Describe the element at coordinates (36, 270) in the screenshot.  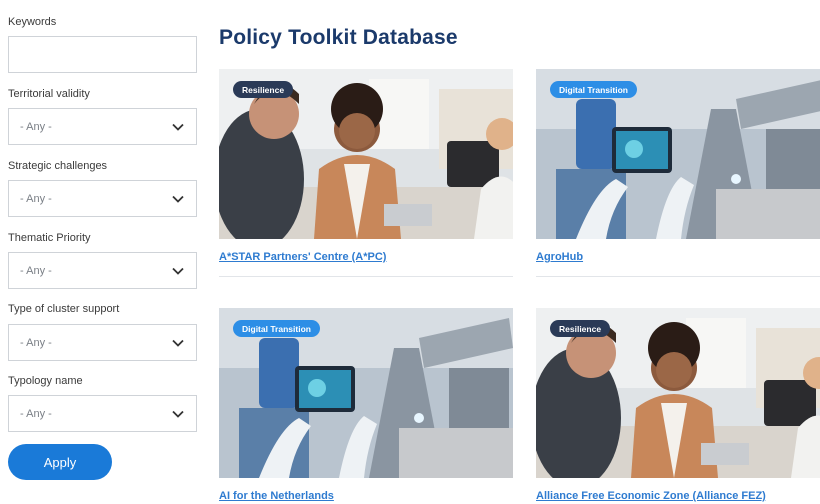
I see `thematic-priority-value: - Any -` at that location.